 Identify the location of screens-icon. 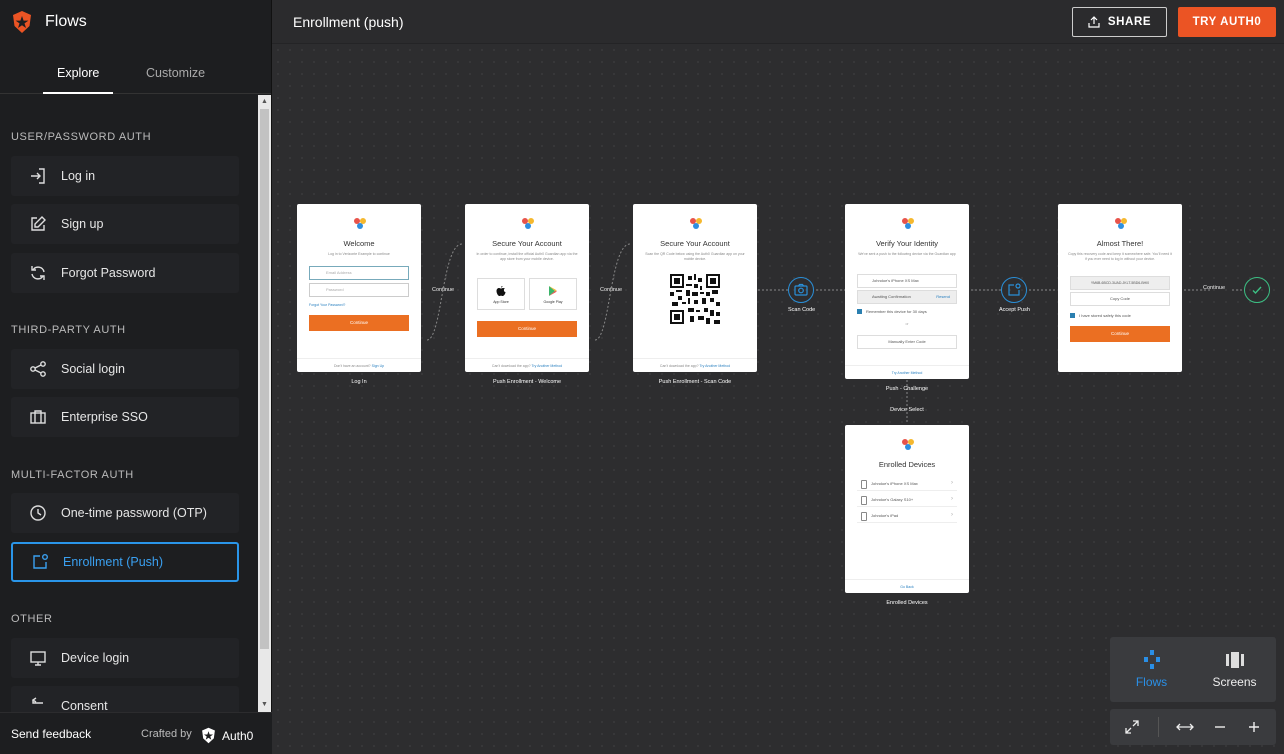
(1235, 660).